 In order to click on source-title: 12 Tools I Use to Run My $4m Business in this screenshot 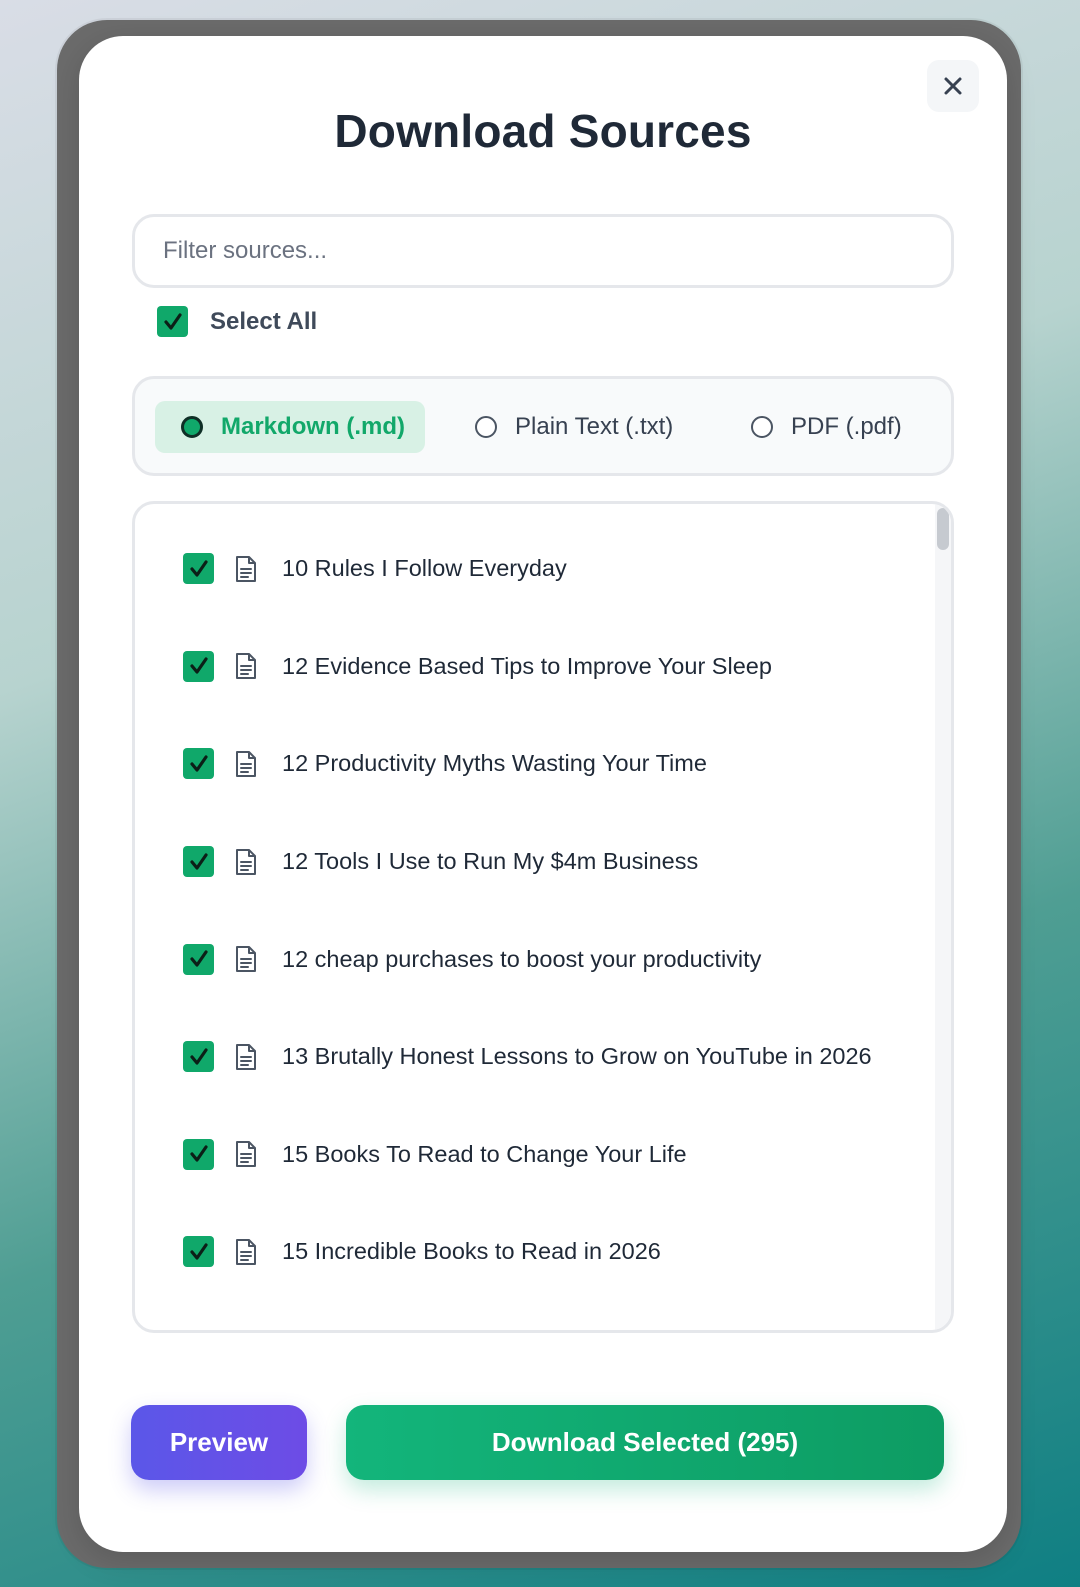, I will do `click(490, 861)`.